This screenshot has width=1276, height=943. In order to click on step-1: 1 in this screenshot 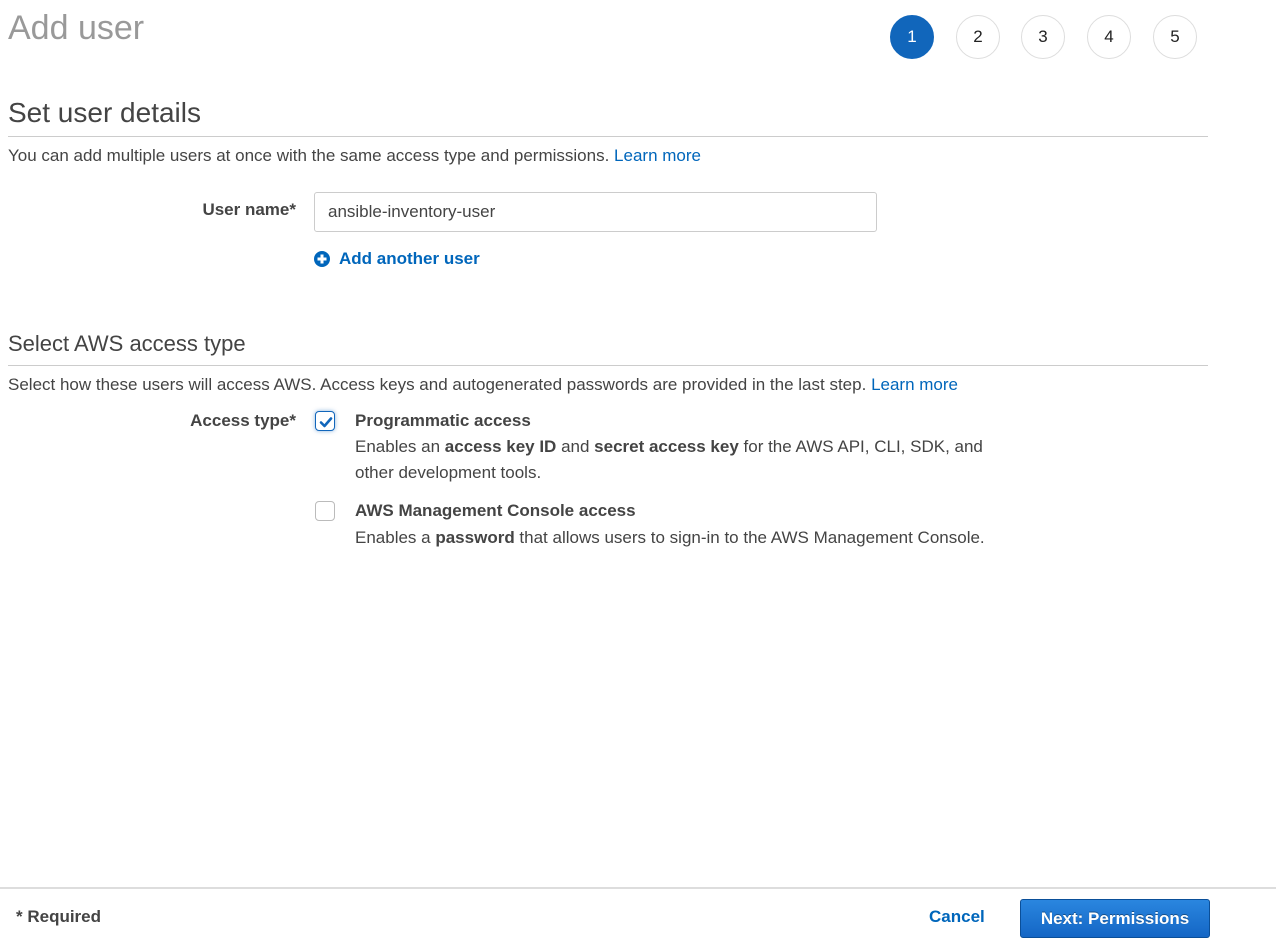, I will do `click(912, 37)`.